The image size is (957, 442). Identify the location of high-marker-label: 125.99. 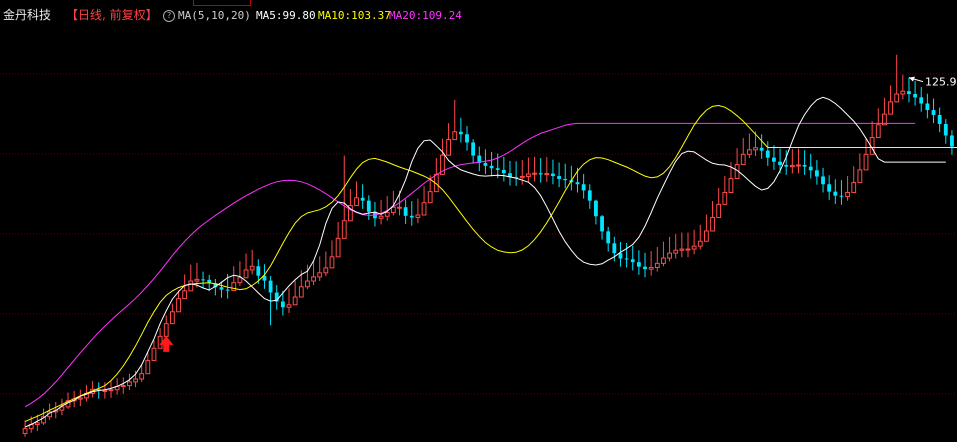
(941, 82).